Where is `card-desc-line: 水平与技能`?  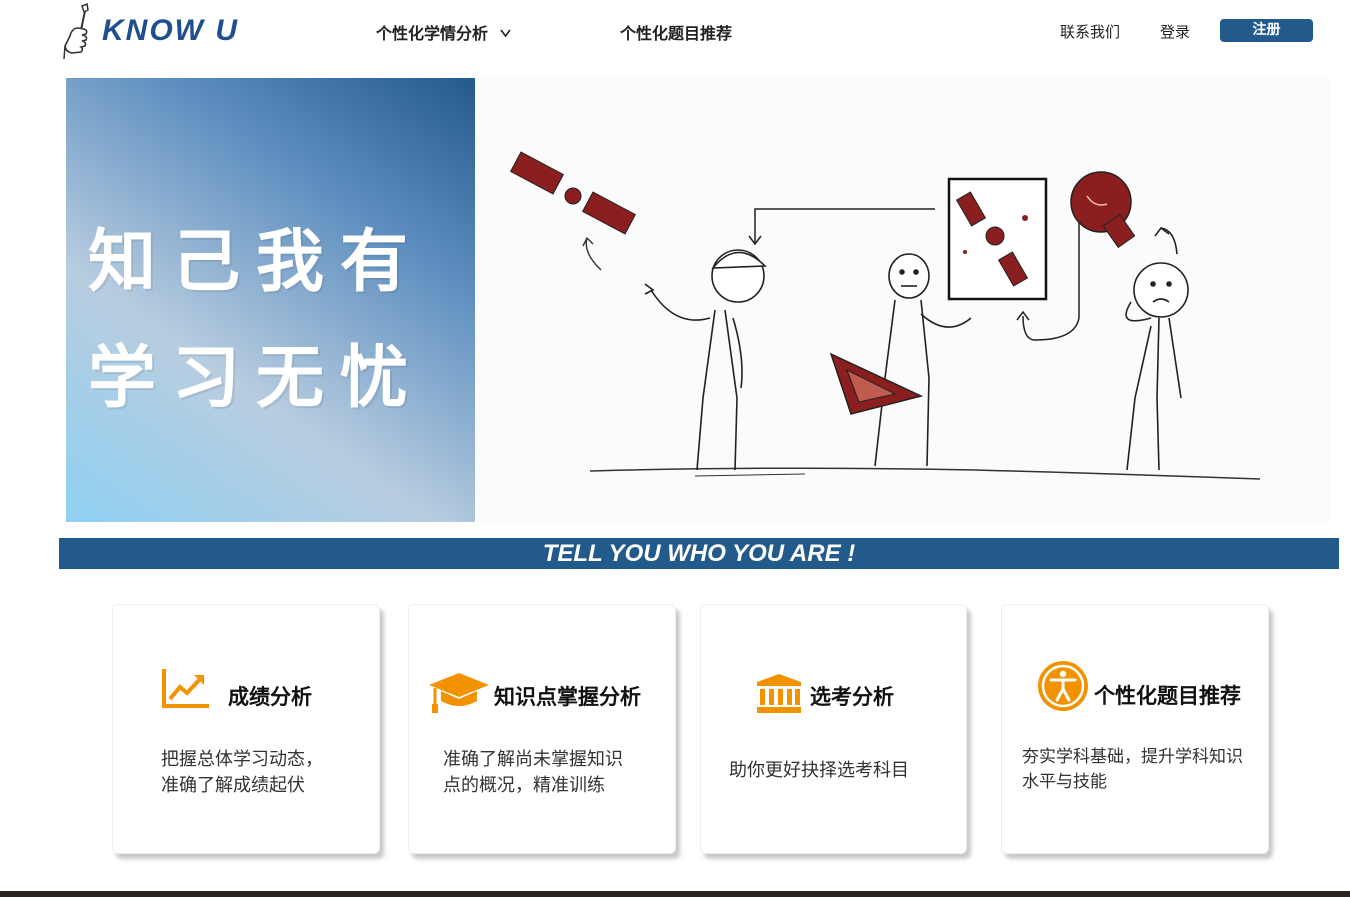
card-desc-line: 水平与技能 is located at coordinates (1064, 782).